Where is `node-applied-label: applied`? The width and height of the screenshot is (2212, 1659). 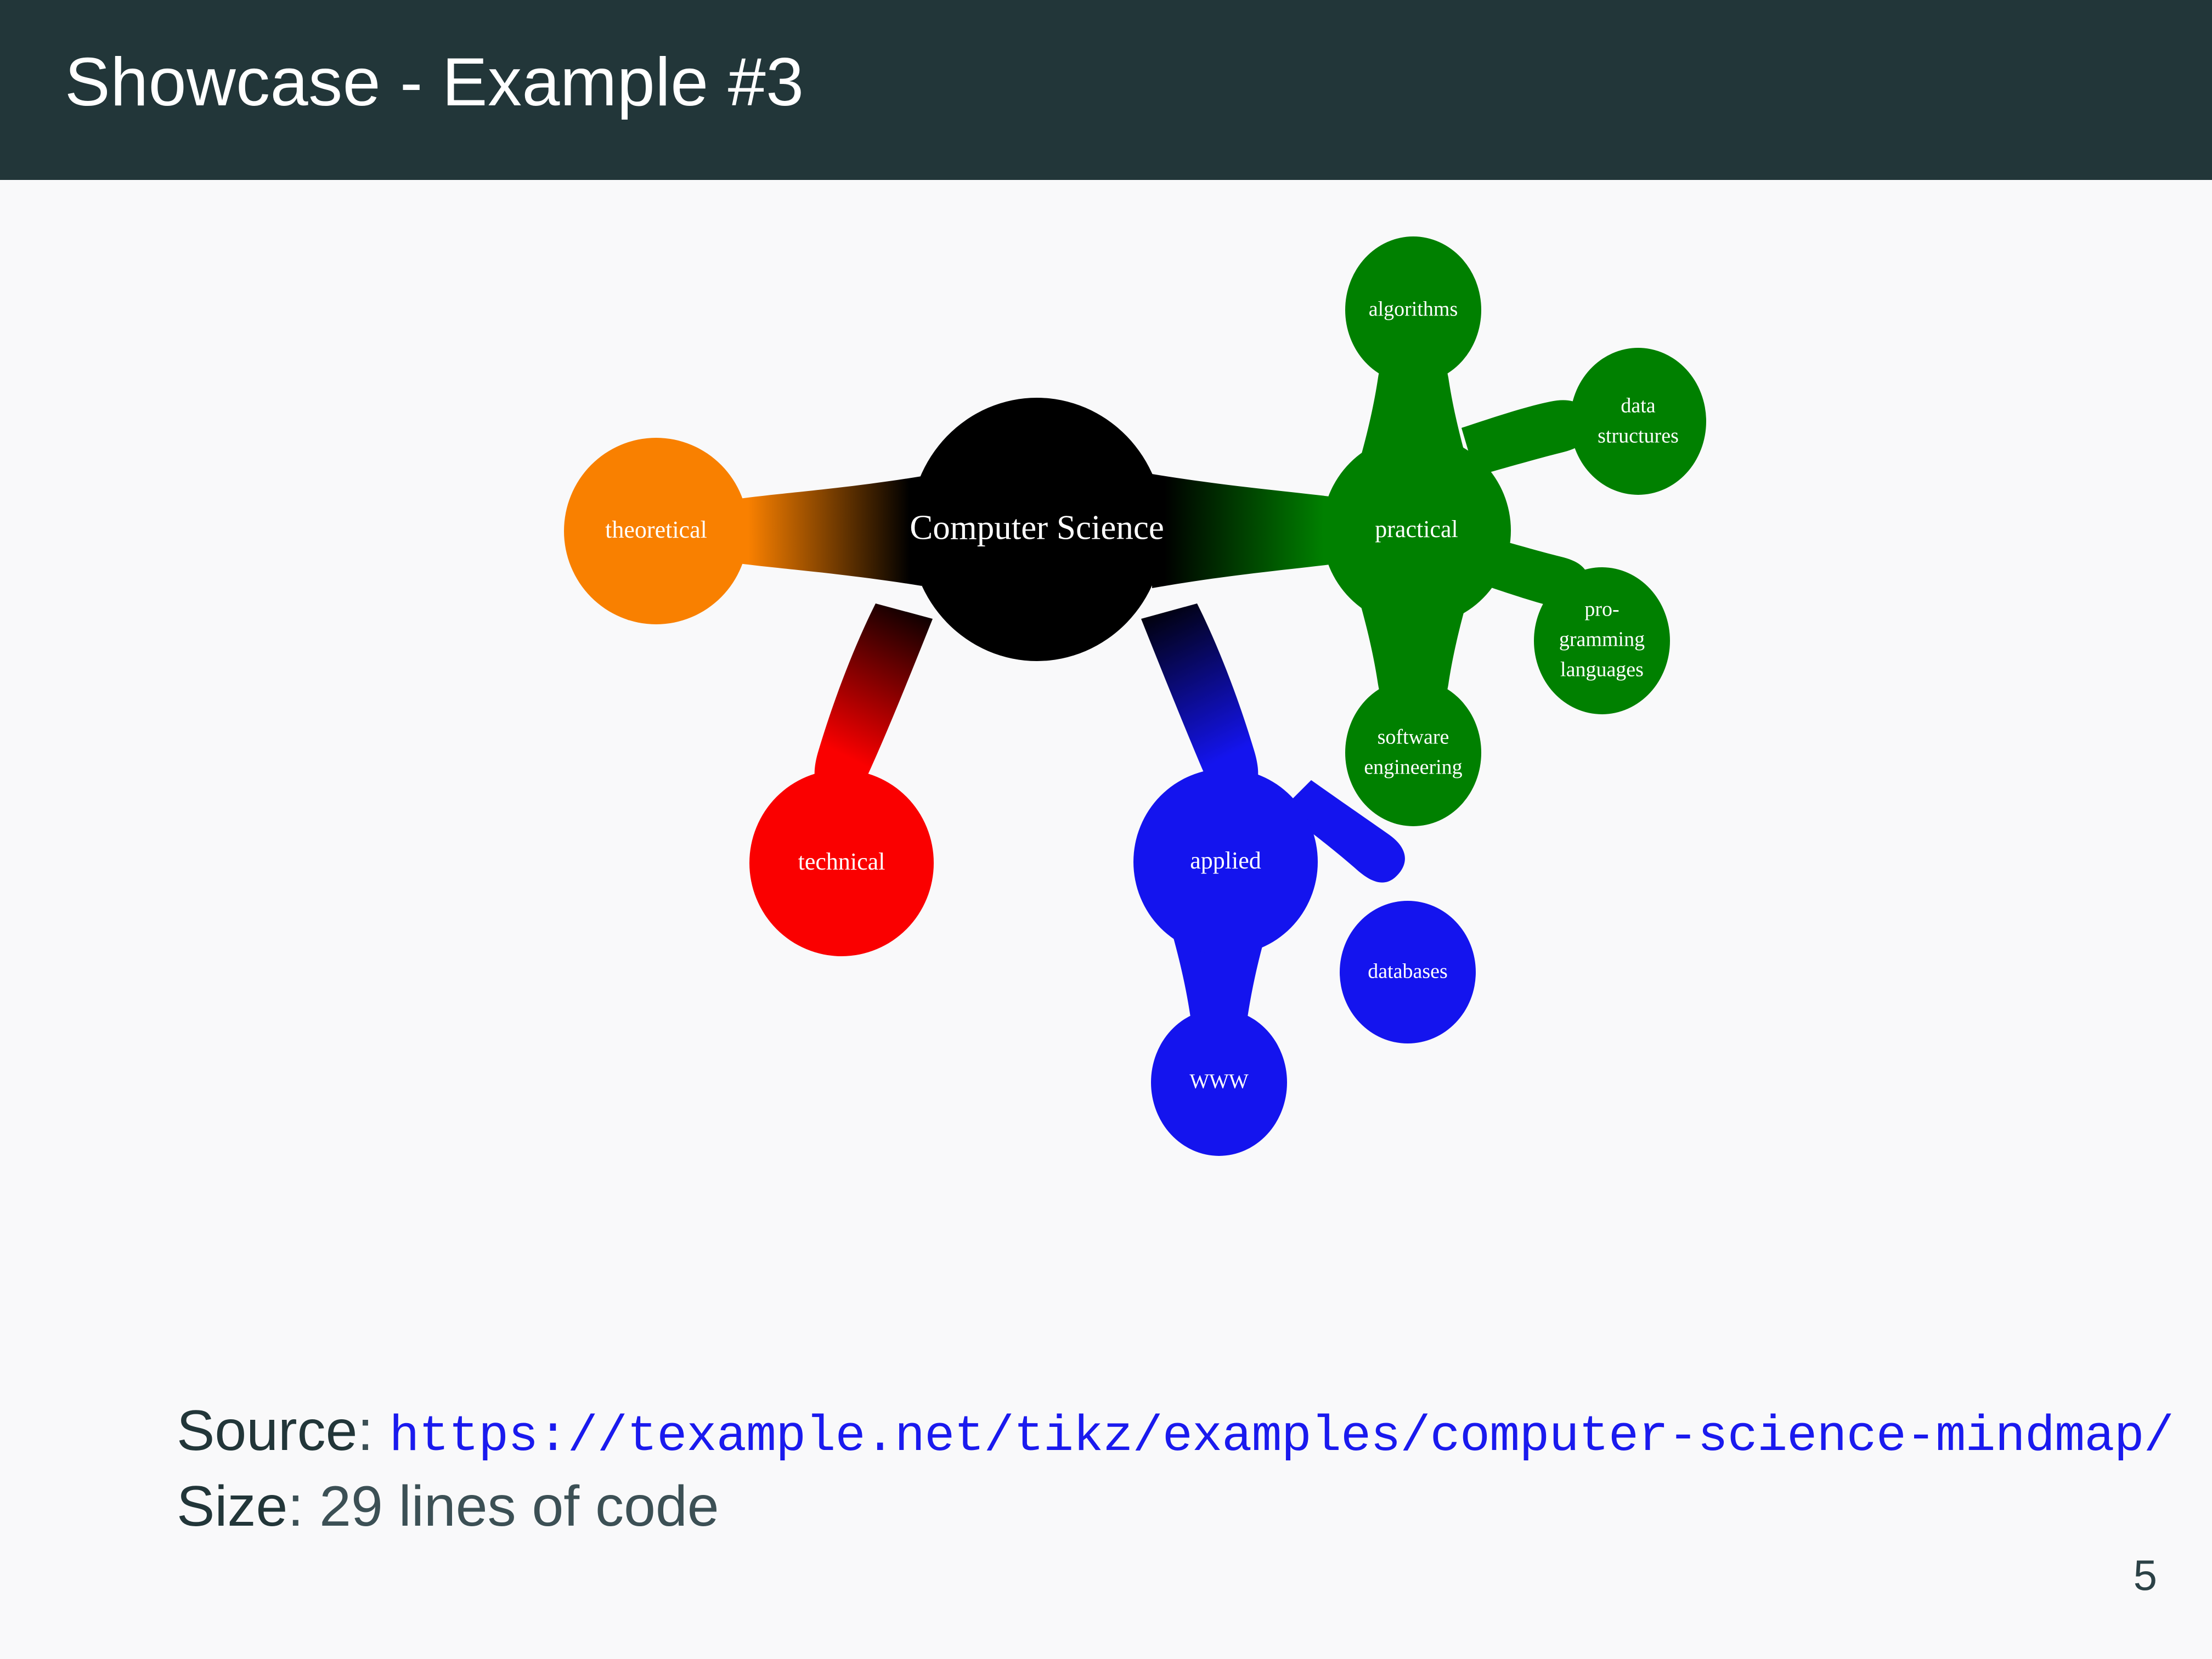
node-applied-label: applied is located at coordinates (1225, 861).